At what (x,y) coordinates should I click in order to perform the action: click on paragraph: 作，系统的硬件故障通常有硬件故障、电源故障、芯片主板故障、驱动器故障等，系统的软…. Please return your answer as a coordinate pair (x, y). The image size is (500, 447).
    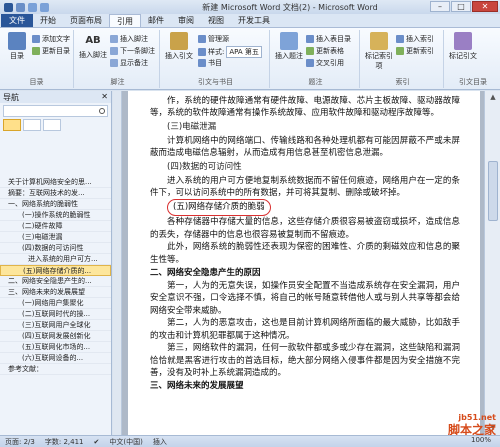
    Looking at the image, I should click on (305, 107).